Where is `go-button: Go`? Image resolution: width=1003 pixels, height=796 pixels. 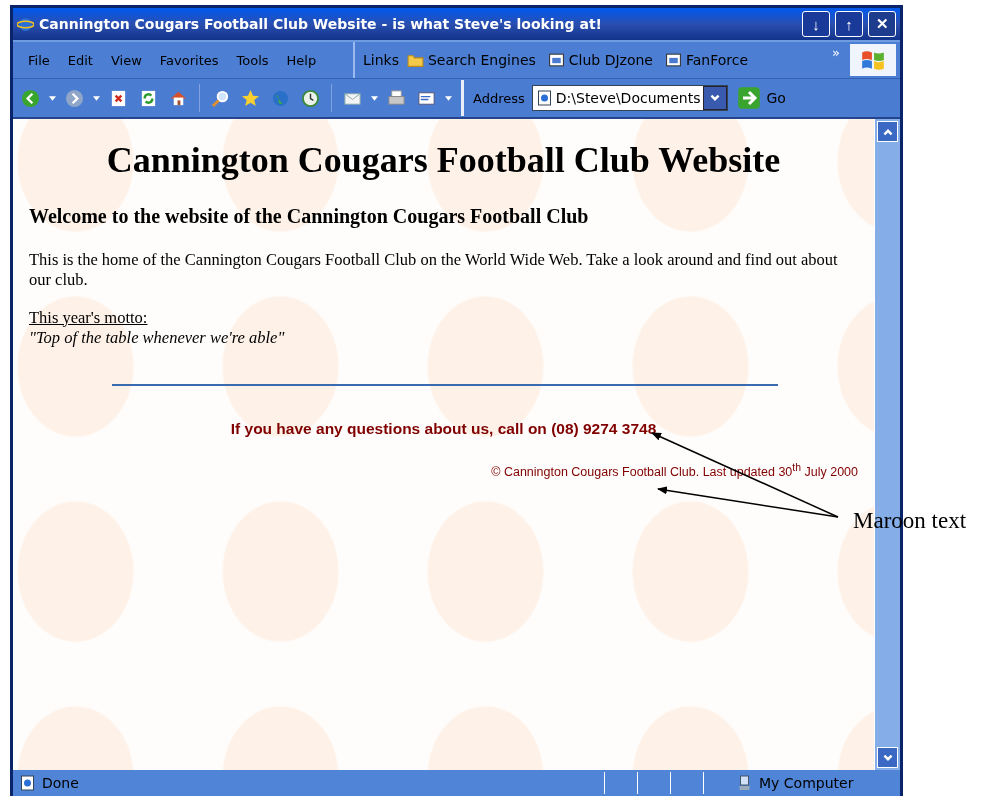 go-button: Go is located at coordinates (761, 98).